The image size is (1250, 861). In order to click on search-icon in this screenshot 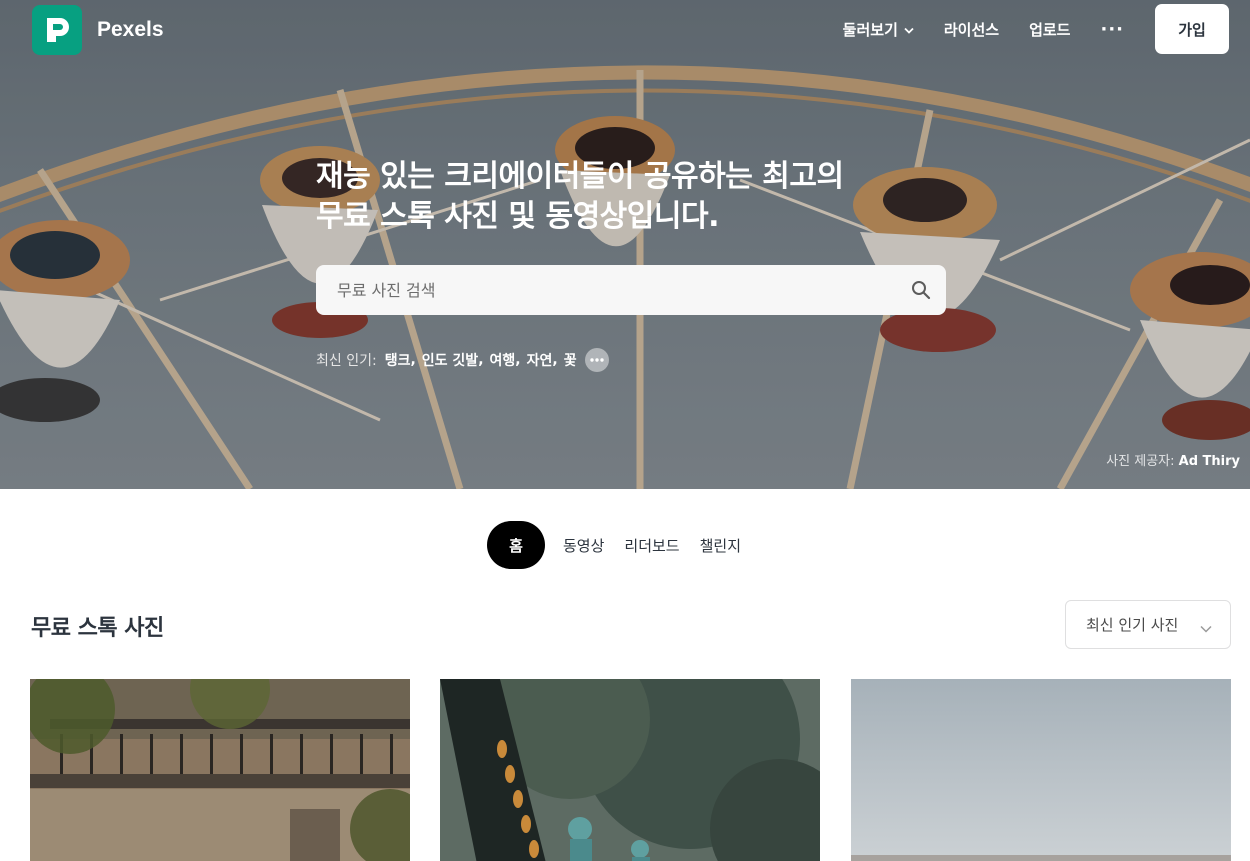, I will do `click(921, 290)`.